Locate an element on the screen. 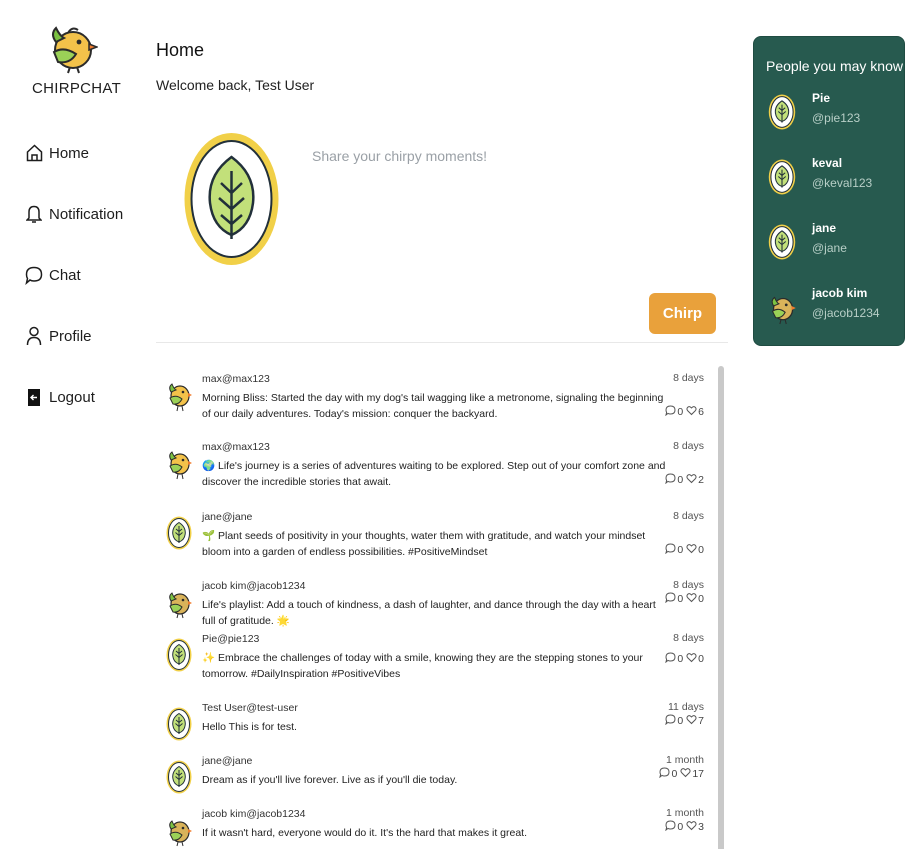  chirp-button: Chirp is located at coordinates (682, 313).